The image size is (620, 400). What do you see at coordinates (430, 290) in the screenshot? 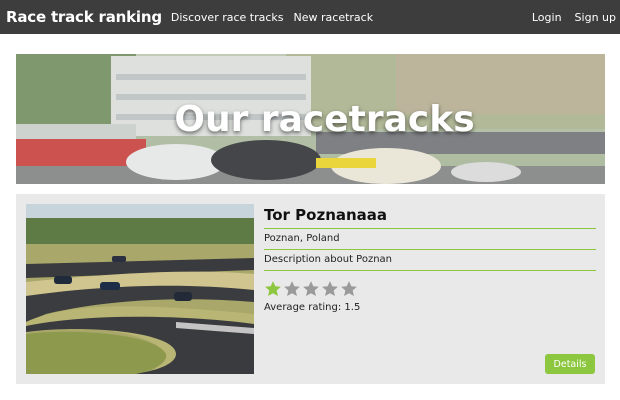
I see `rating-stars` at bounding box center [430, 290].